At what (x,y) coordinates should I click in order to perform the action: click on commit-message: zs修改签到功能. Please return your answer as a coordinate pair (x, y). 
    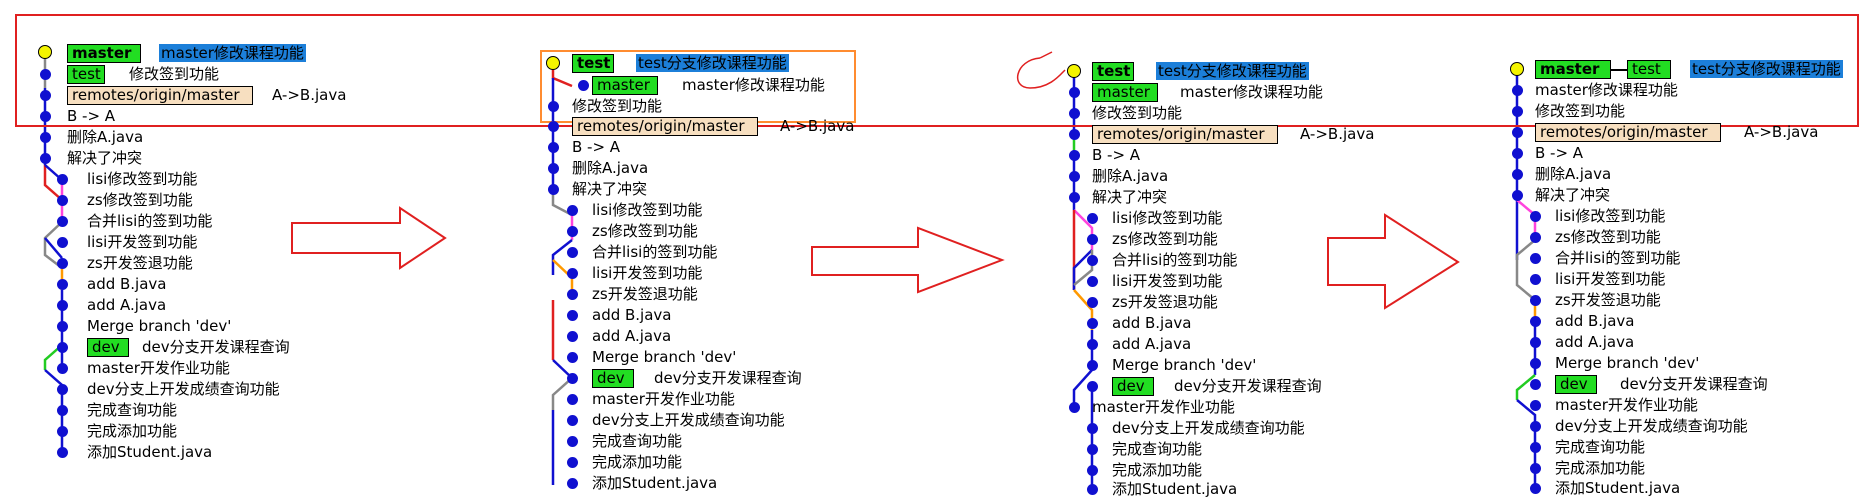
    Looking at the image, I should click on (140, 200).